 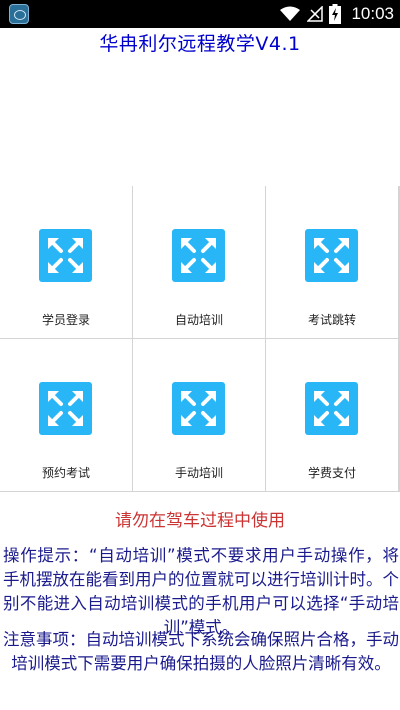 What do you see at coordinates (200, 14) in the screenshot?
I see `status-bar: 10:03` at bounding box center [200, 14].